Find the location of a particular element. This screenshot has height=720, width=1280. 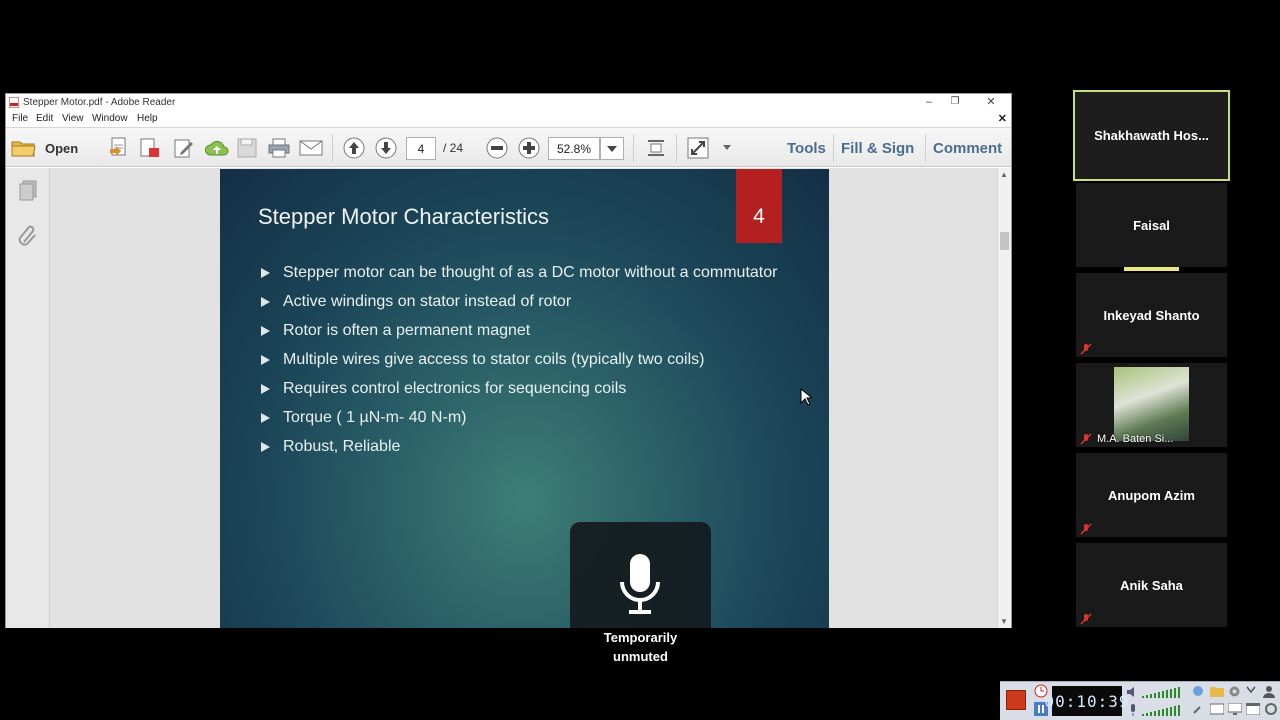

upload-cloud-icon is located at coordinates (217, 148).